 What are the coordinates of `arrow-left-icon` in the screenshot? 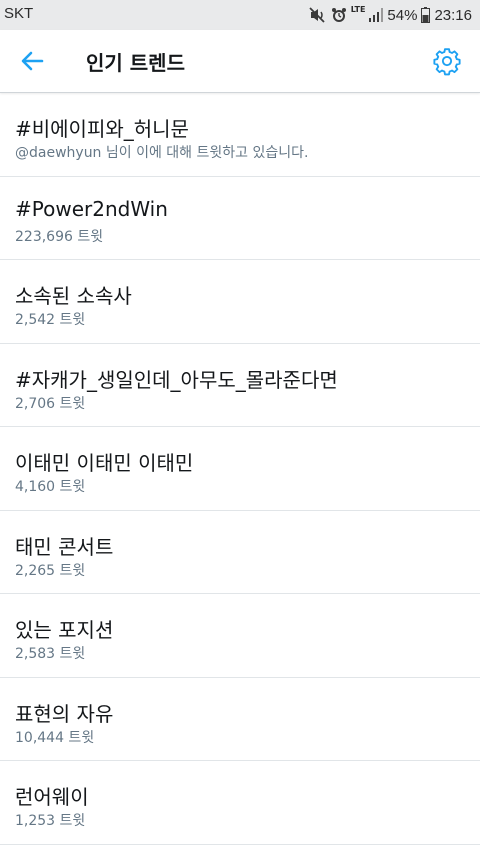 It's located at (32, 61).